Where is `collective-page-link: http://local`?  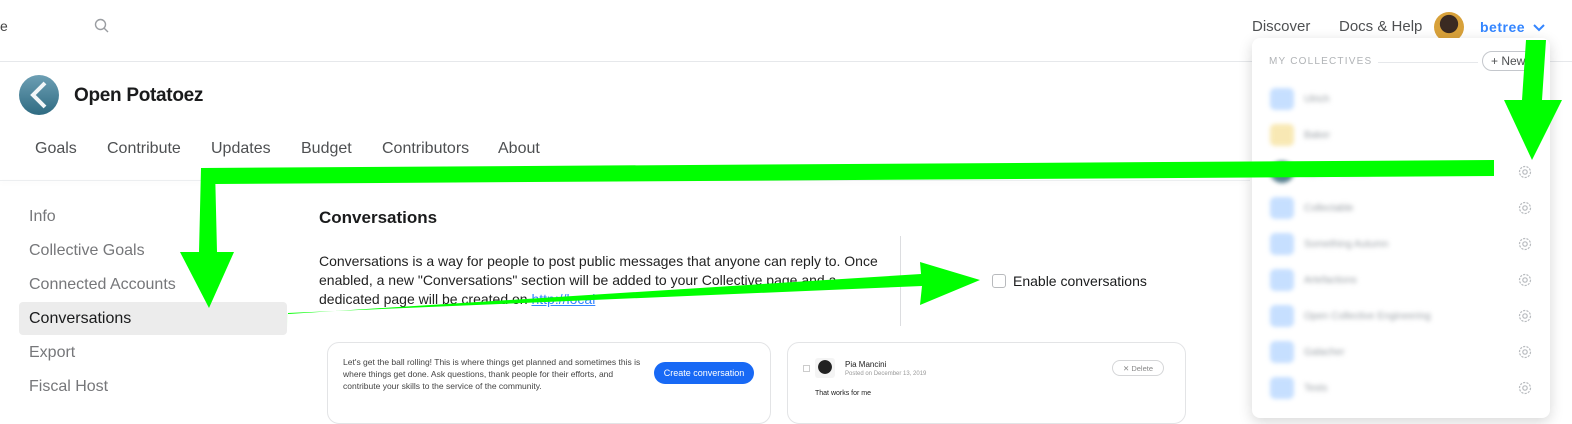 collective-page-link: http://local is located at coordinates (563, 299).